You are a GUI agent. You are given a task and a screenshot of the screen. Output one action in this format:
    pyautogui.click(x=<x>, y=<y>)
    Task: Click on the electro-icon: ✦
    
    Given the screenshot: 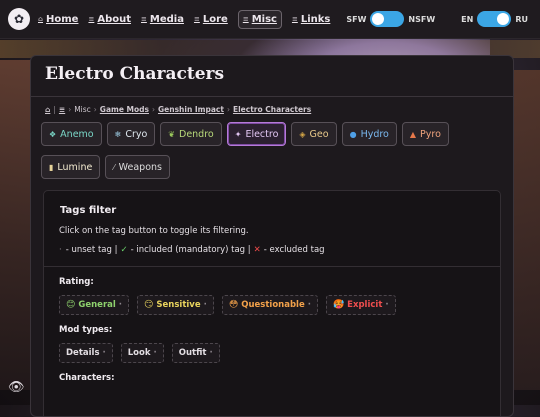 What is the action you would take?
    pyautogui.click(x=238, y=134)
    